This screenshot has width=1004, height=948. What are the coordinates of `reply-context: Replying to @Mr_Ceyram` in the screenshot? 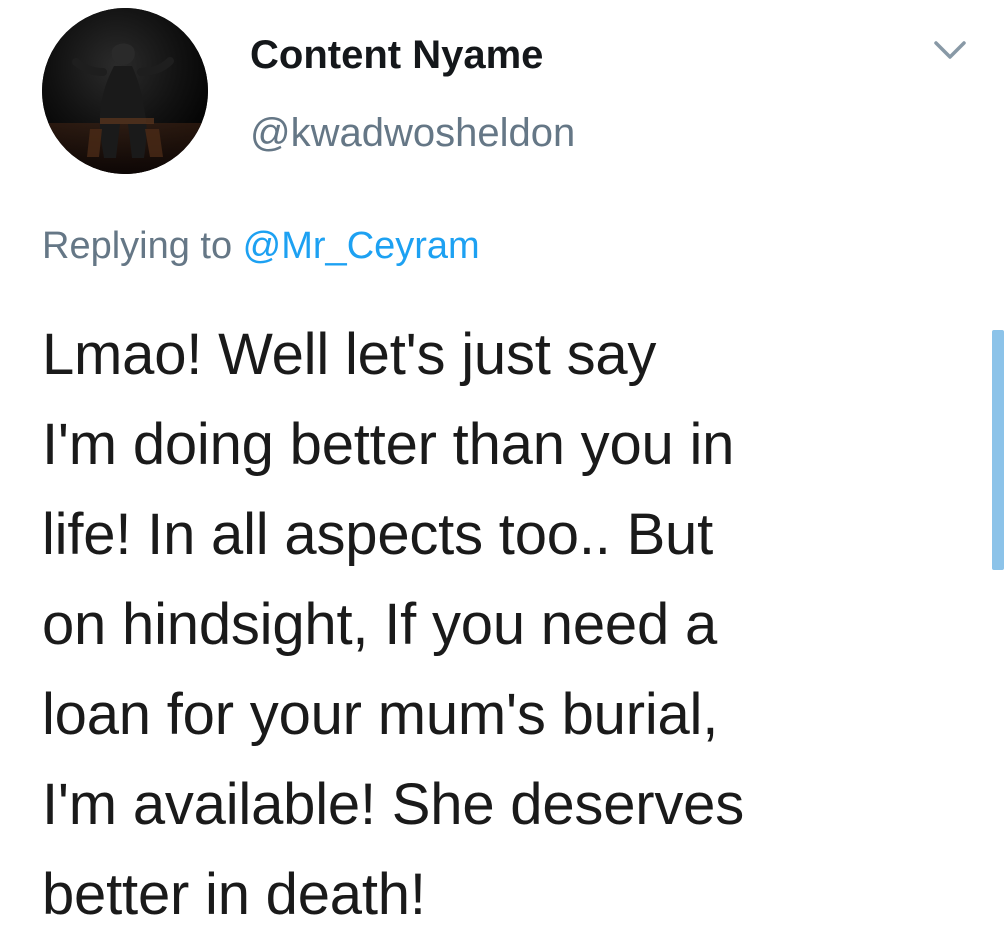 It's located at (261, 246).